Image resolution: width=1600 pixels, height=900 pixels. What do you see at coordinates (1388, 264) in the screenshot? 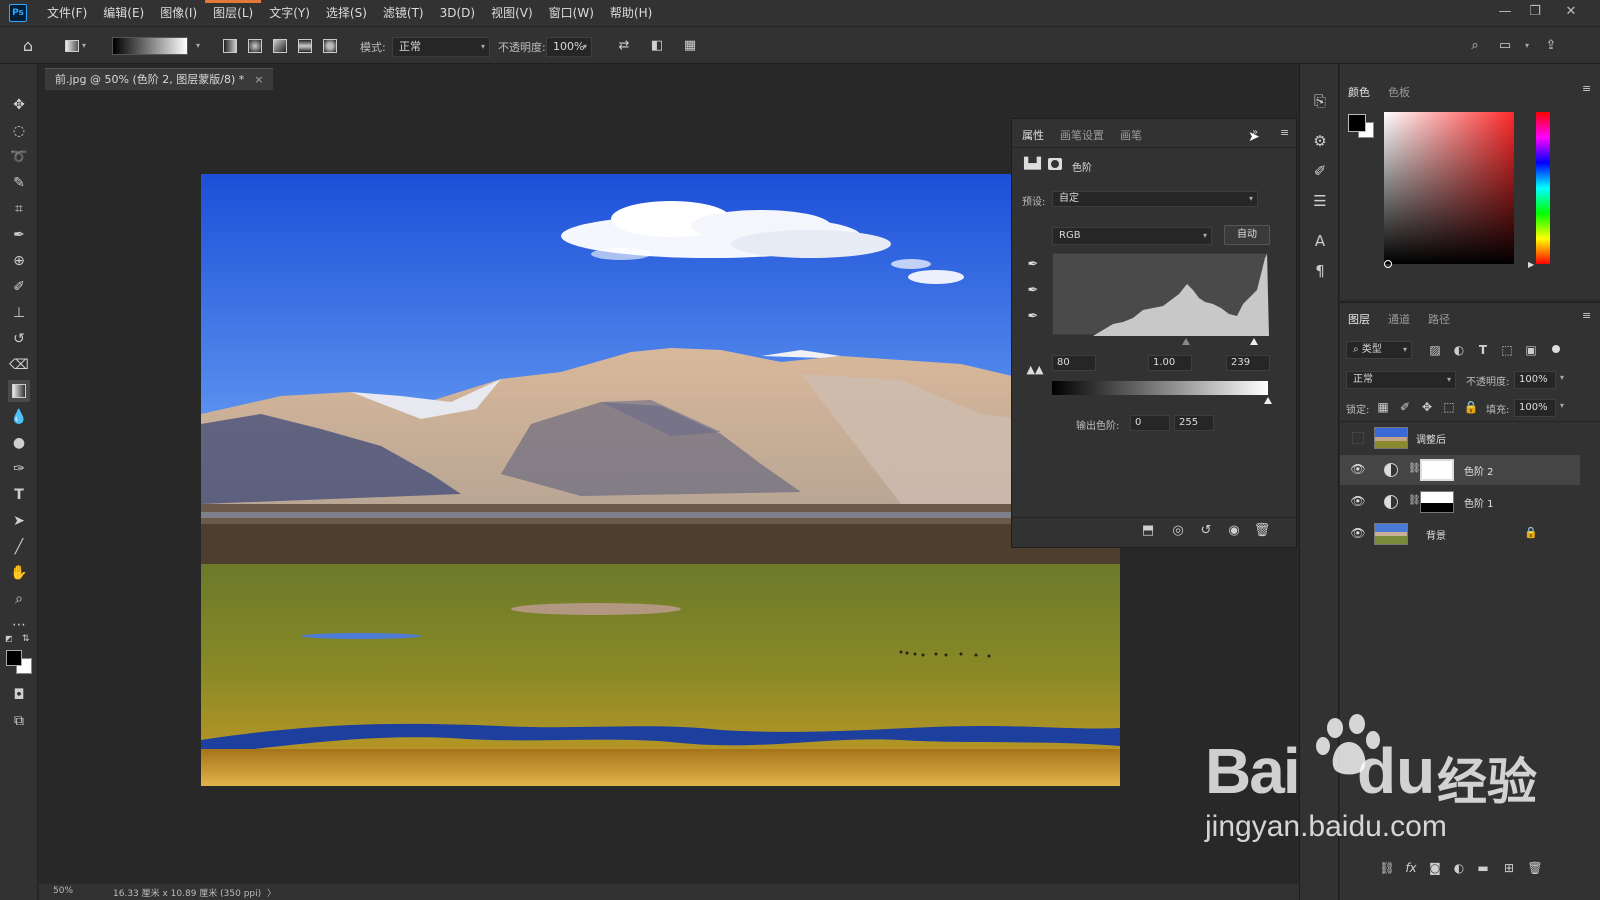
I see `color-picker-cursor` at bounding box center [1388, 264].